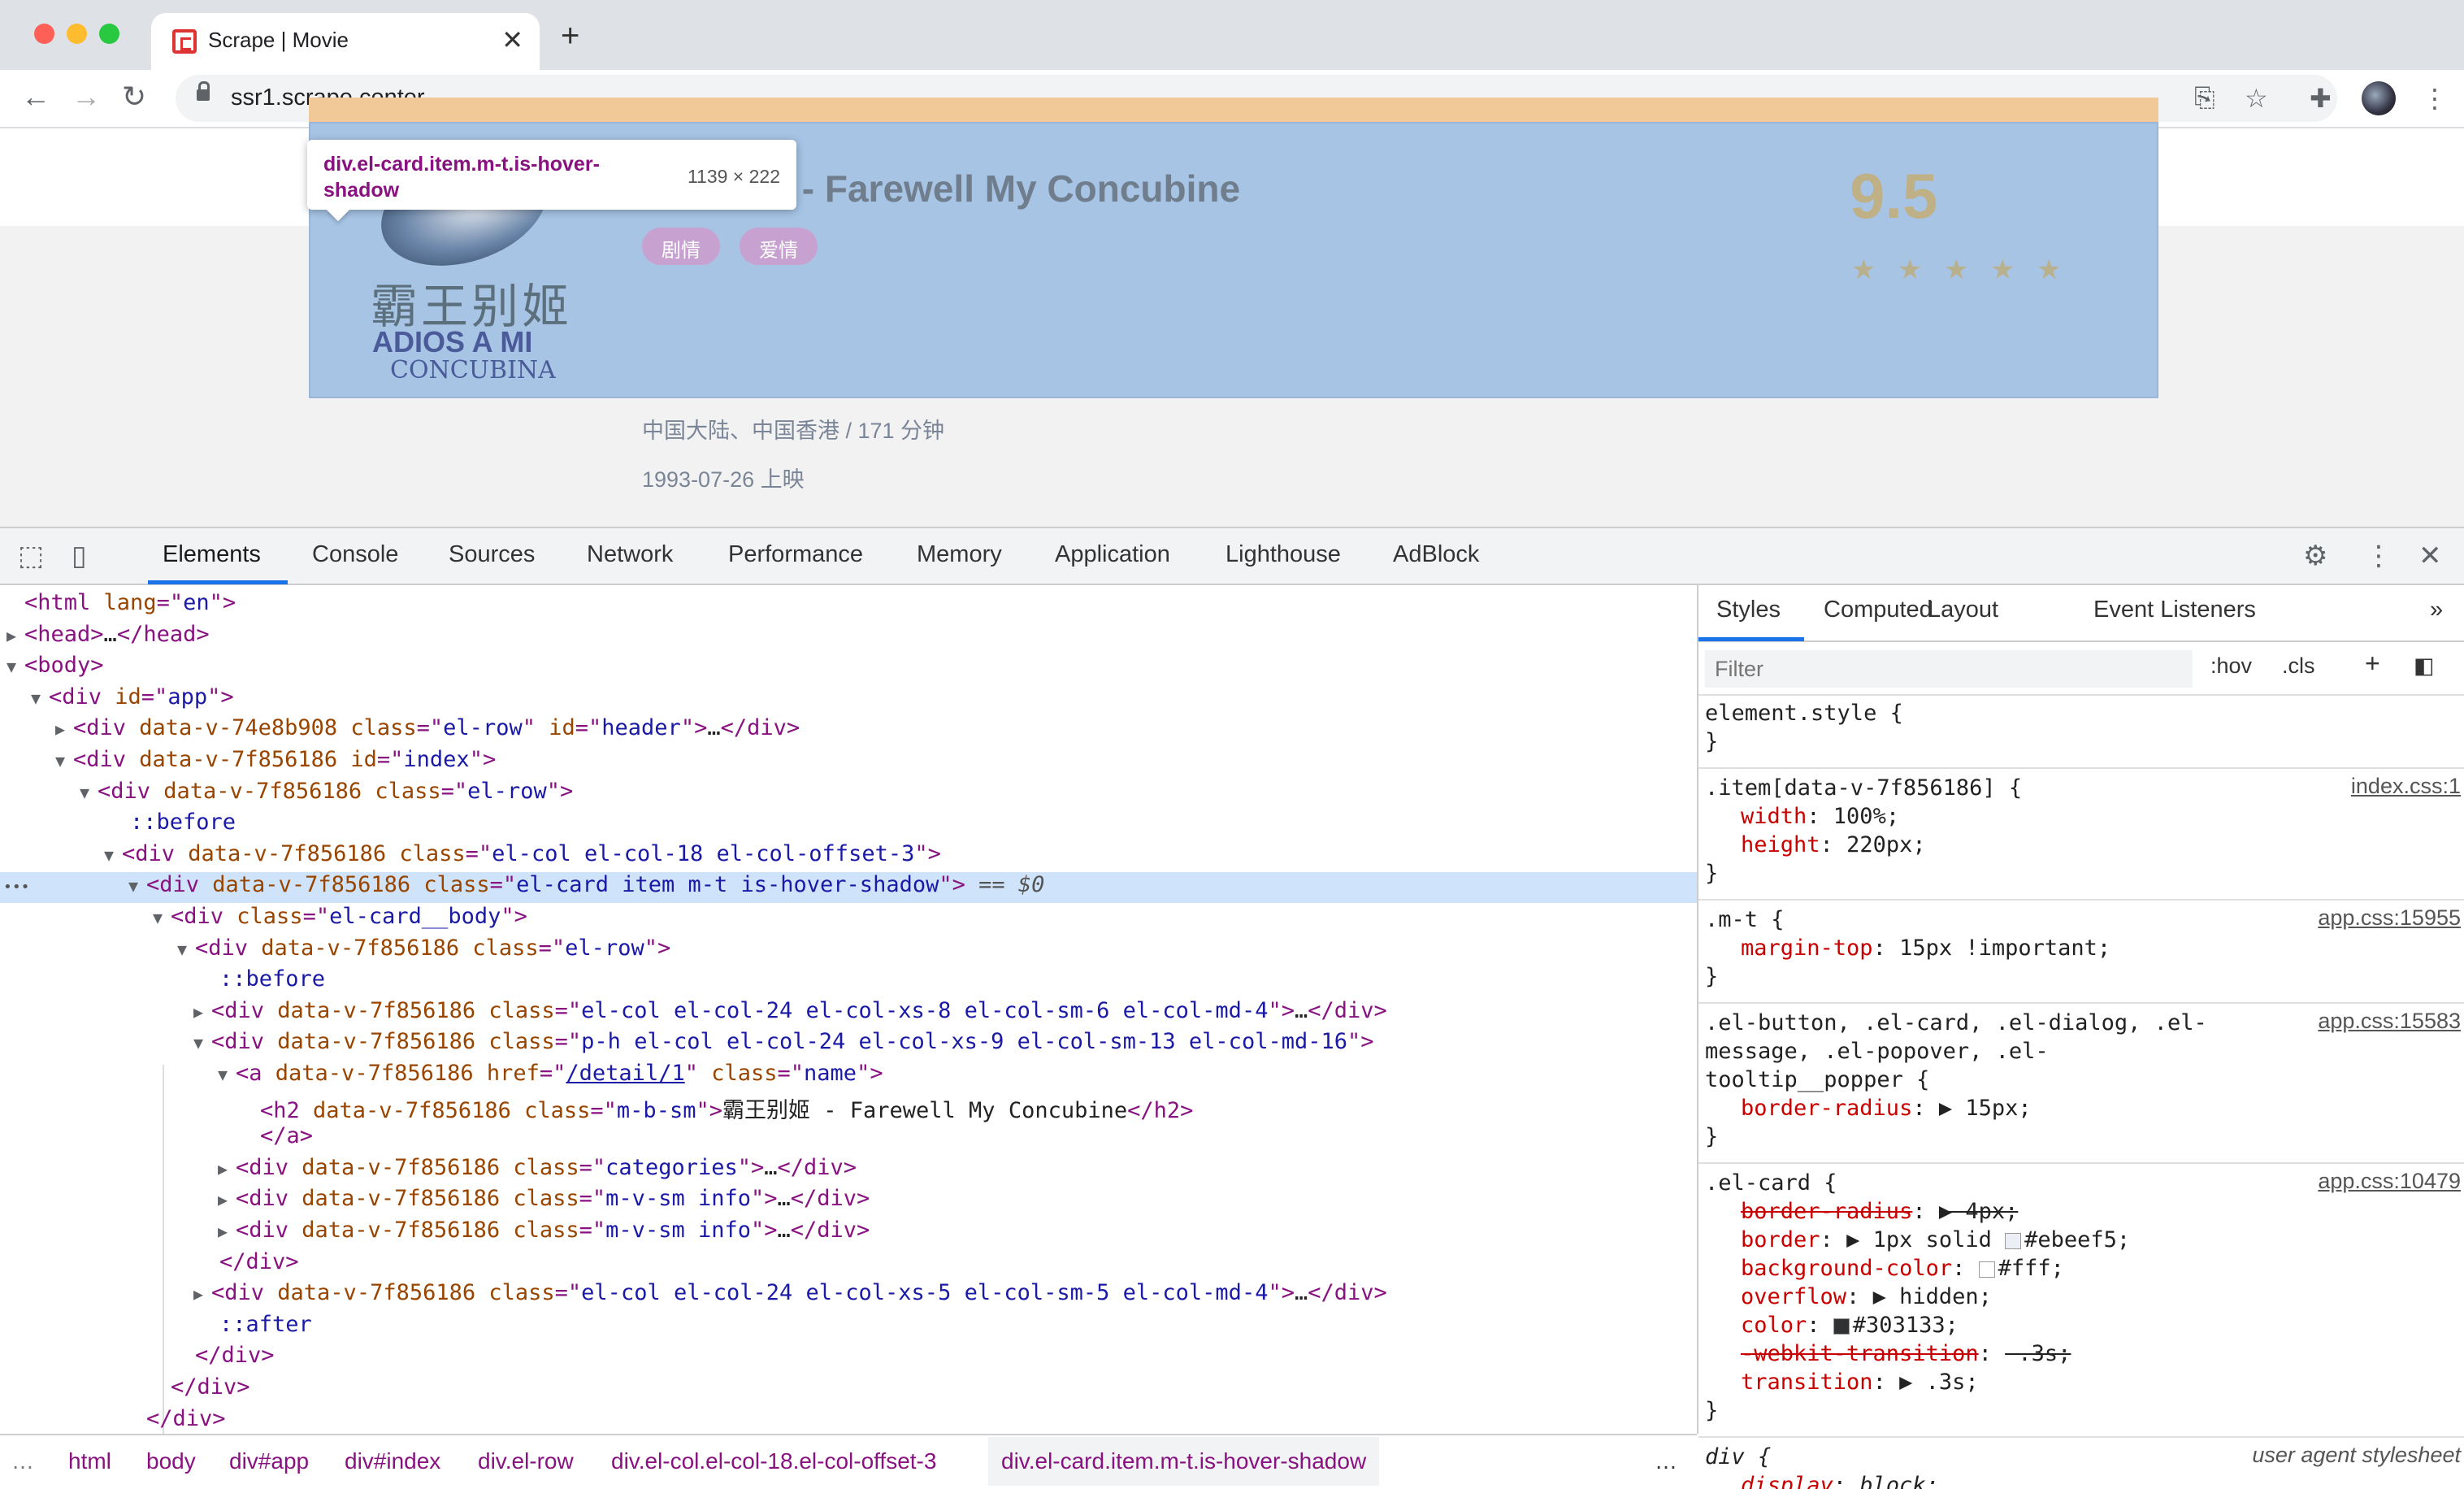  What do you see at coordinates (345, 42) in the screenshot?
I see `browser-tab: Scrape | Movie ✕` at bounding box center [345, 42].